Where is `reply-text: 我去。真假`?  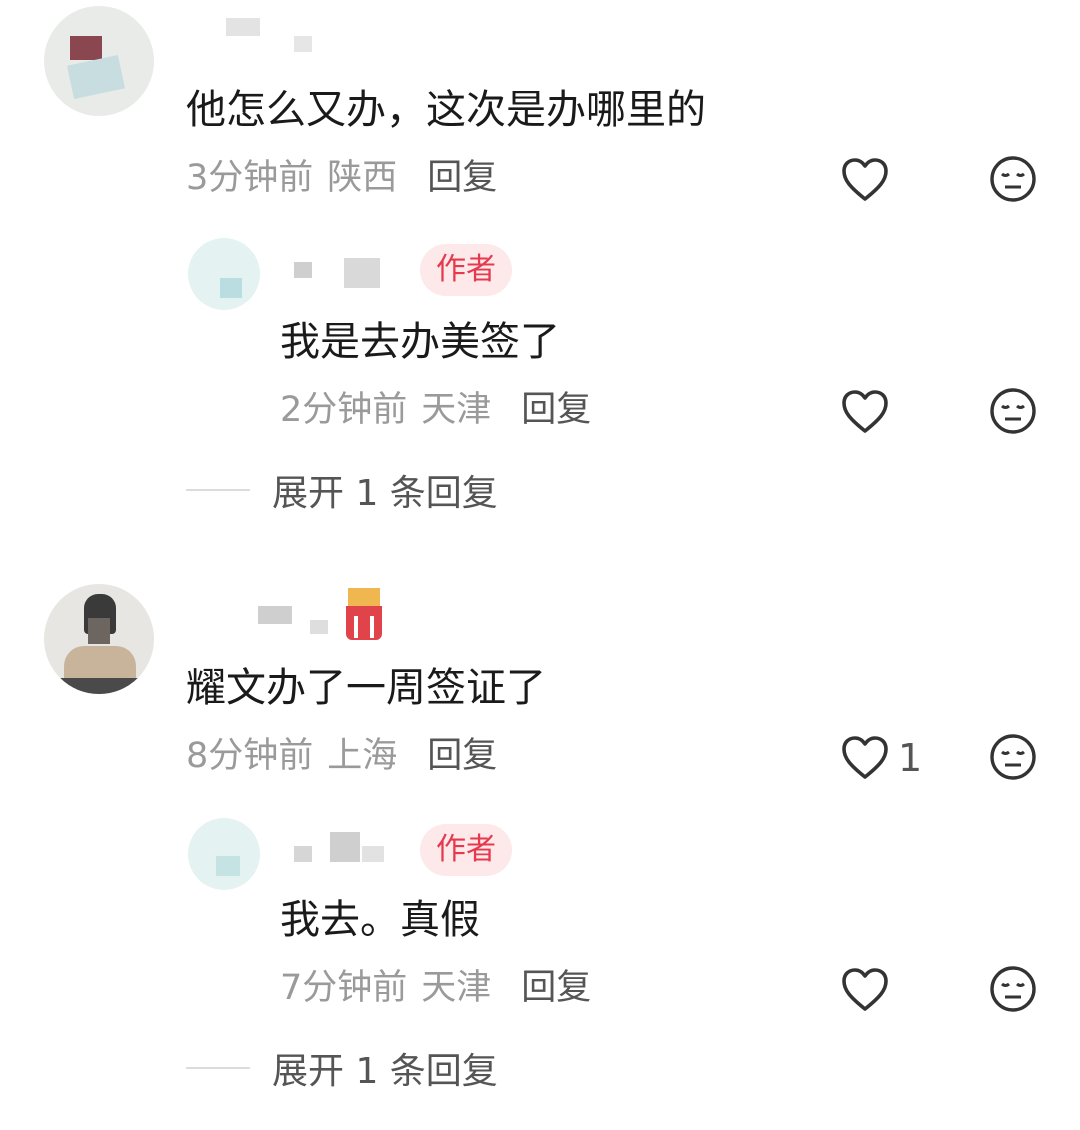 reply-text: 我去。真假 is located at coordinates (380, 920).